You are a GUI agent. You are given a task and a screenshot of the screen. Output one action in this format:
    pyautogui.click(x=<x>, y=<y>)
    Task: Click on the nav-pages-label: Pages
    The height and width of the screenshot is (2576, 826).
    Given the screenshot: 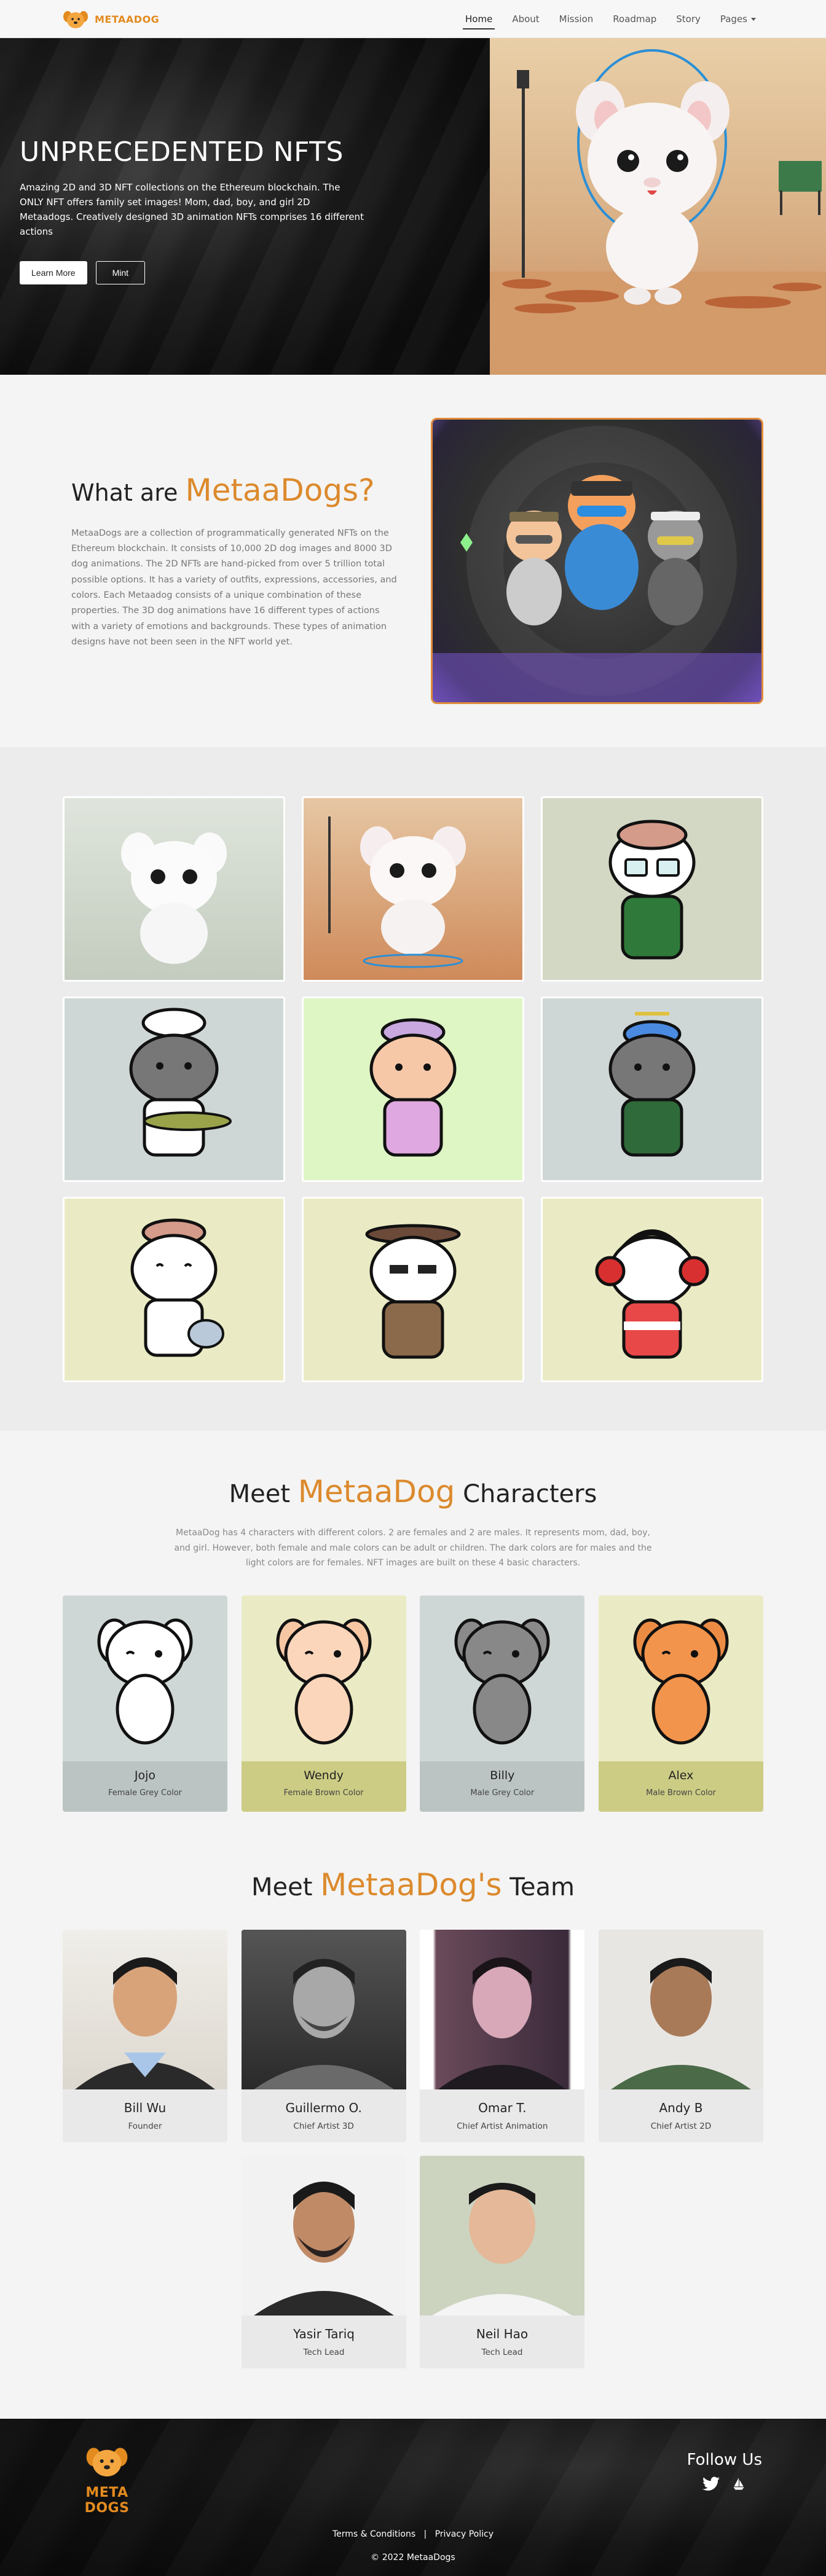 What is the action you would take?
    pyautogui.click(x=734, y=19)
    